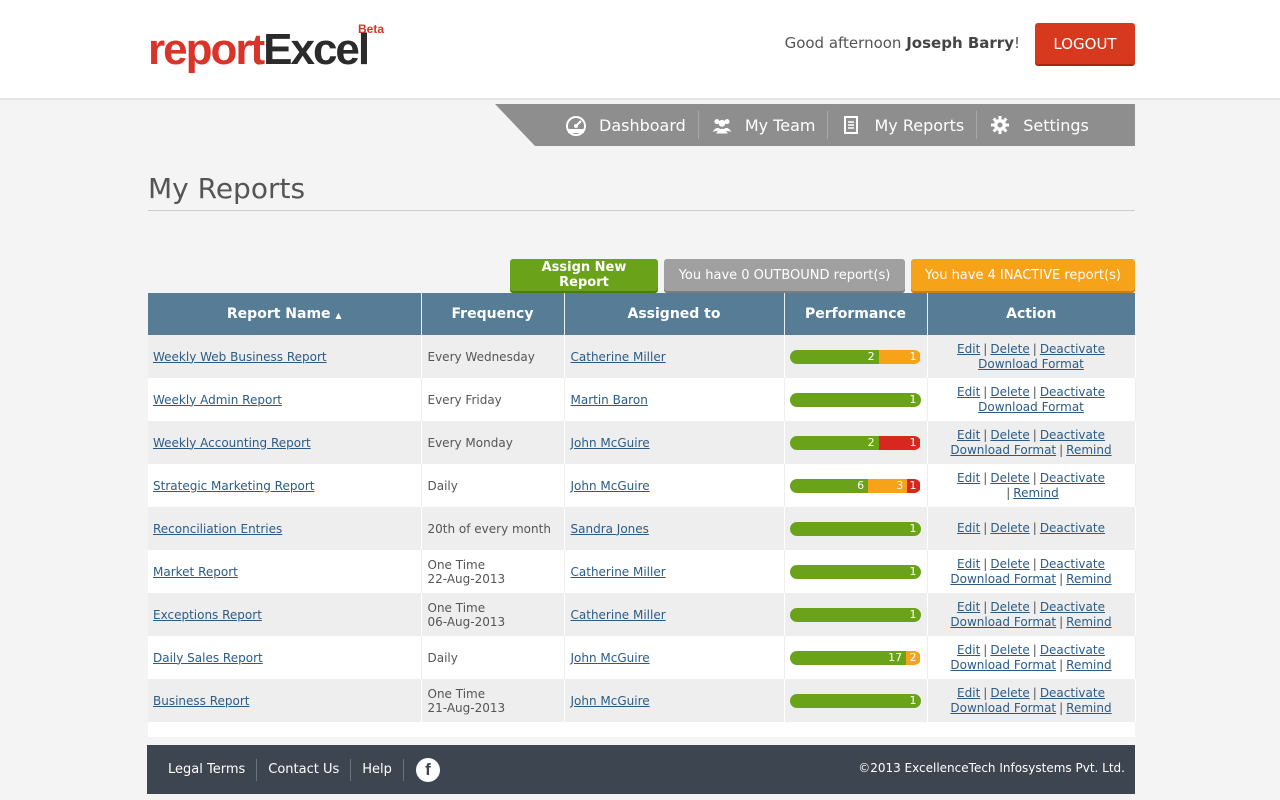  What do you see at coordinates (233, 486) in the screenshot?
I see `report-name-link: Strategic Marketing Report` at bounding box center [233, 486].